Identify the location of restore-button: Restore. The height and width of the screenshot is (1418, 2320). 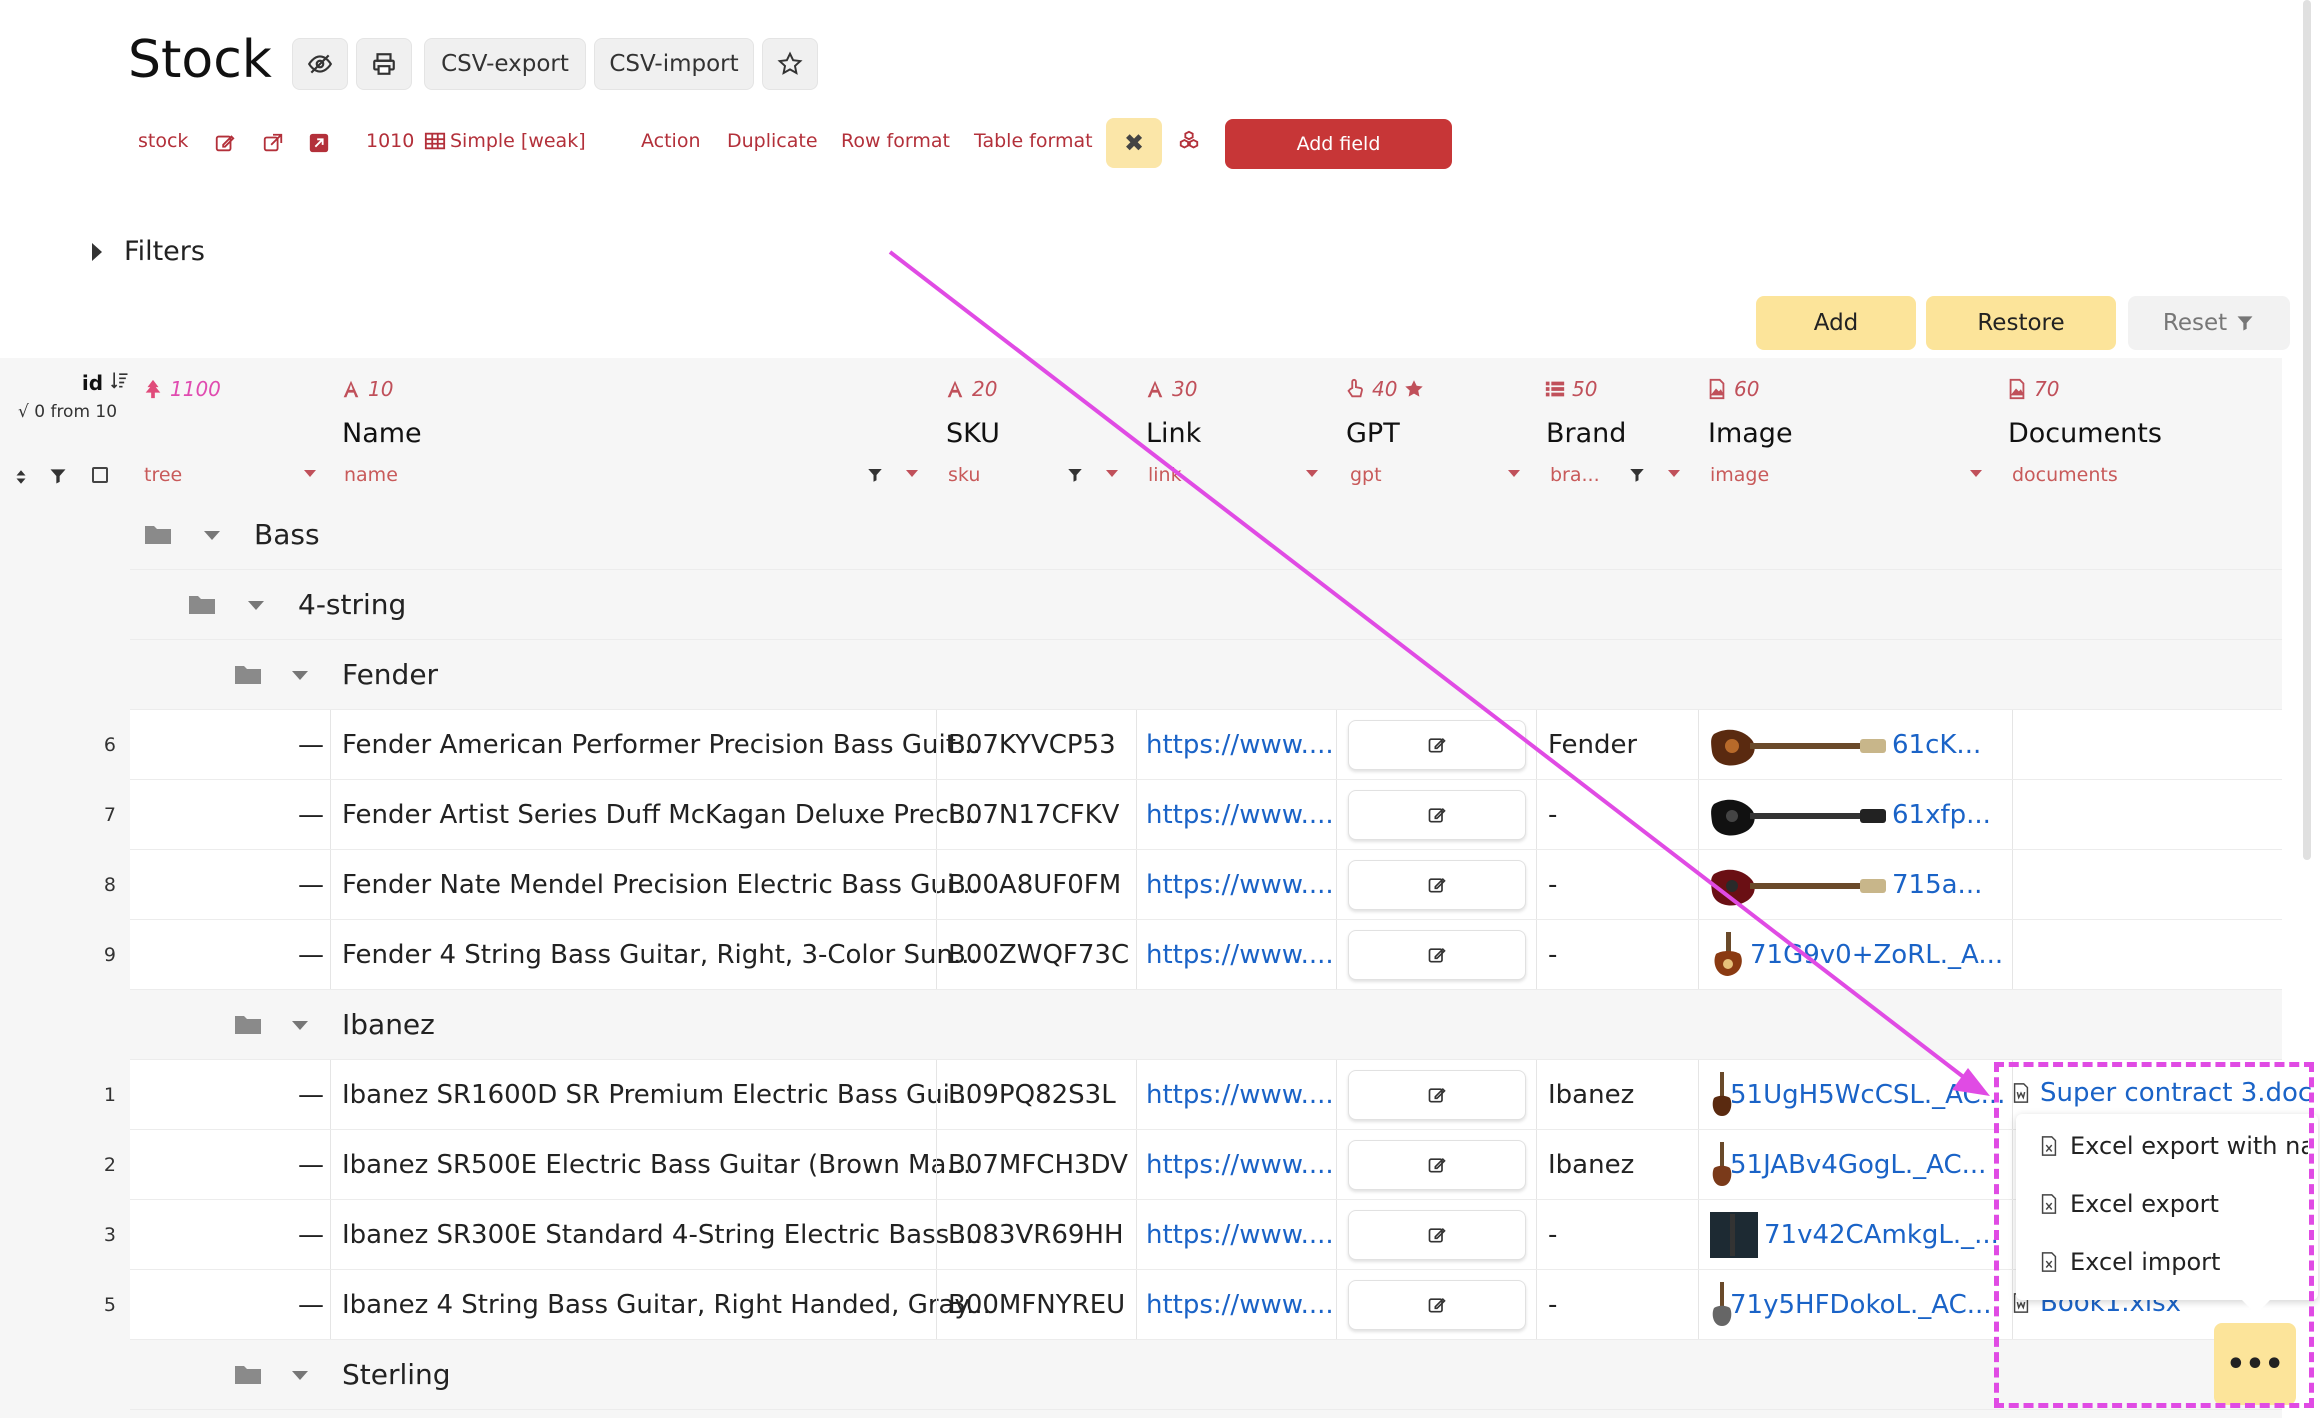
(2021, 323).